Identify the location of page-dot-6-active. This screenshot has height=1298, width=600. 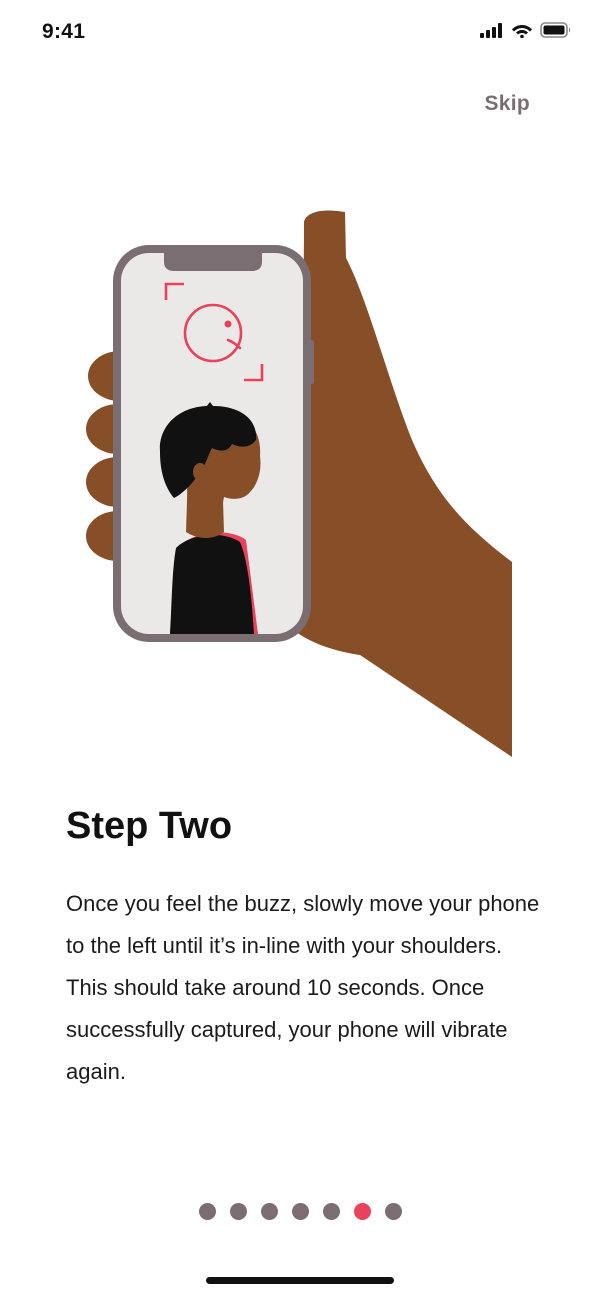
(362, 1211).